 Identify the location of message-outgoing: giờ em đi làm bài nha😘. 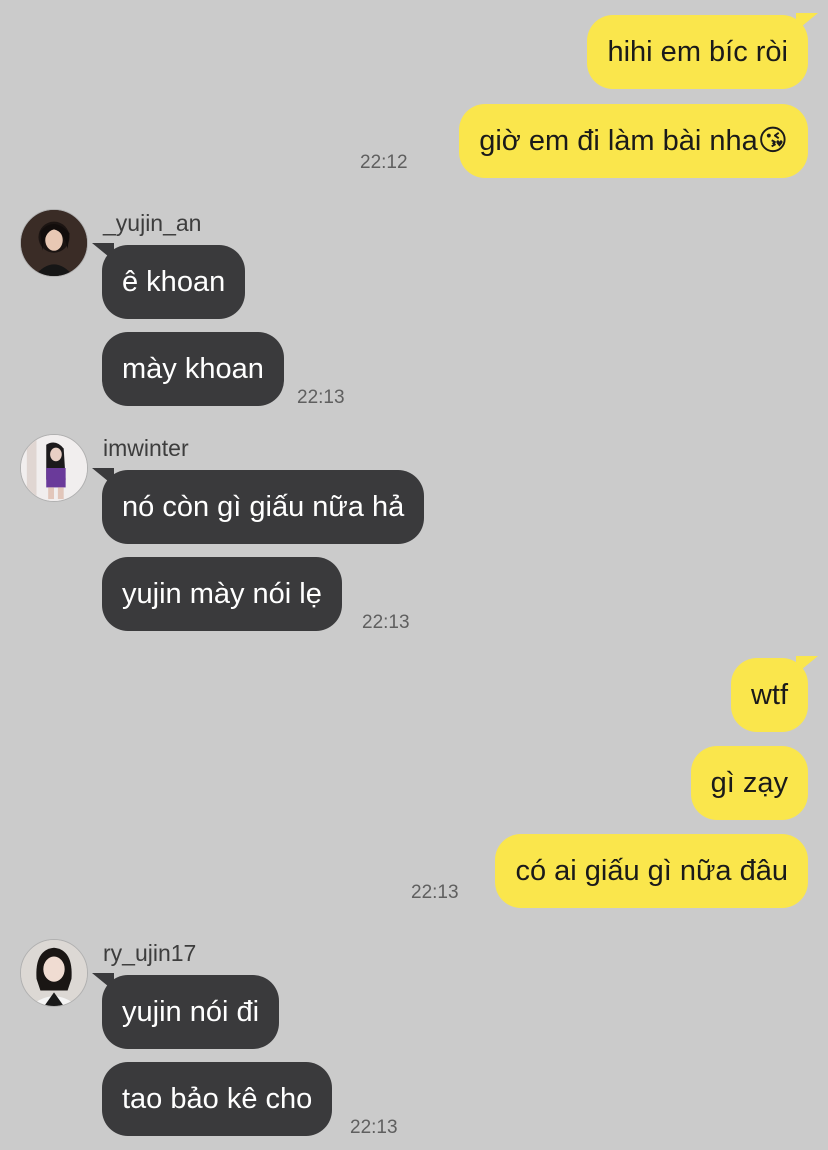
(633, 141).